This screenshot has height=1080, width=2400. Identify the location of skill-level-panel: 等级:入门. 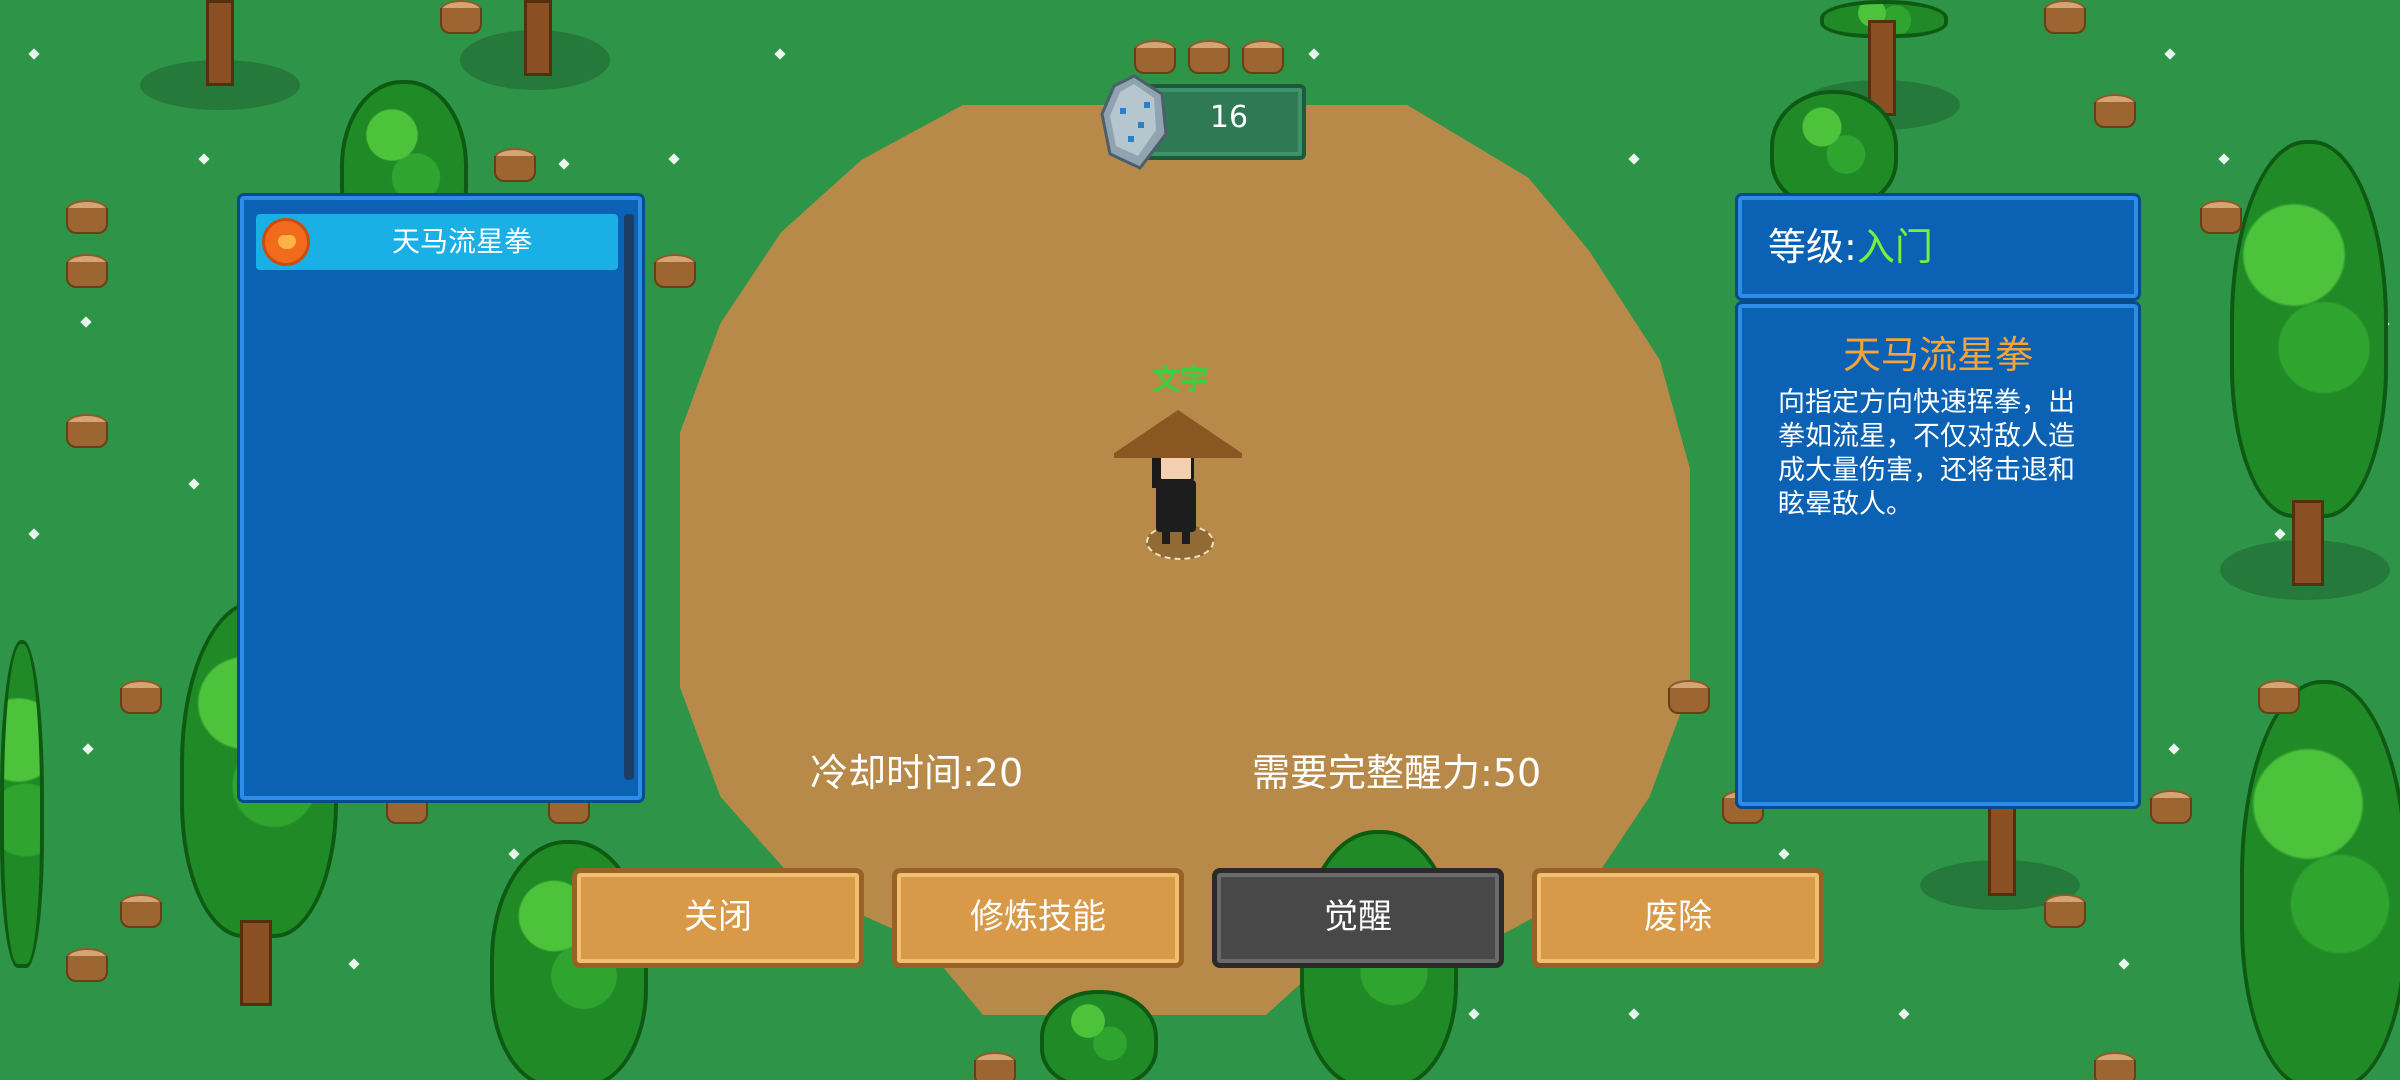
(1938, 247).